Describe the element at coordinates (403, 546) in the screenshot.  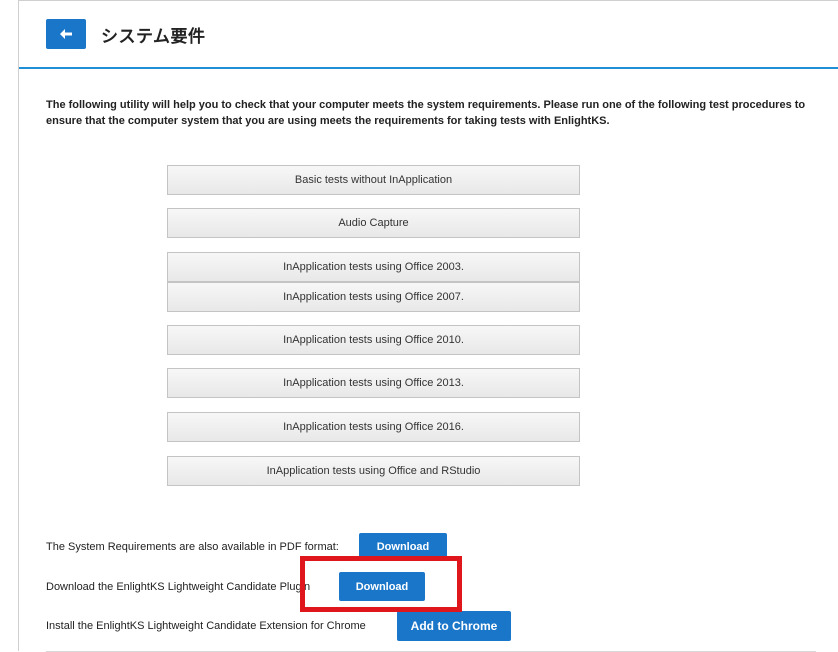
I see `pdf-download-button: Download` at that location.